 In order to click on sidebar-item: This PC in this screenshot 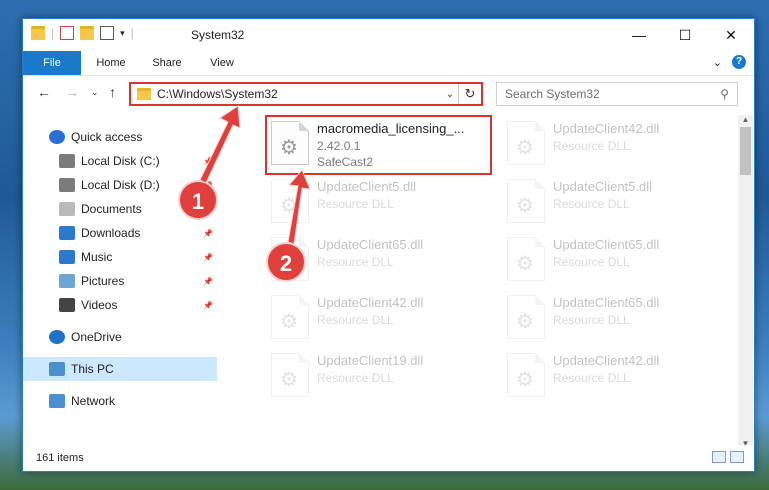, I will do `click(120, 369)`.